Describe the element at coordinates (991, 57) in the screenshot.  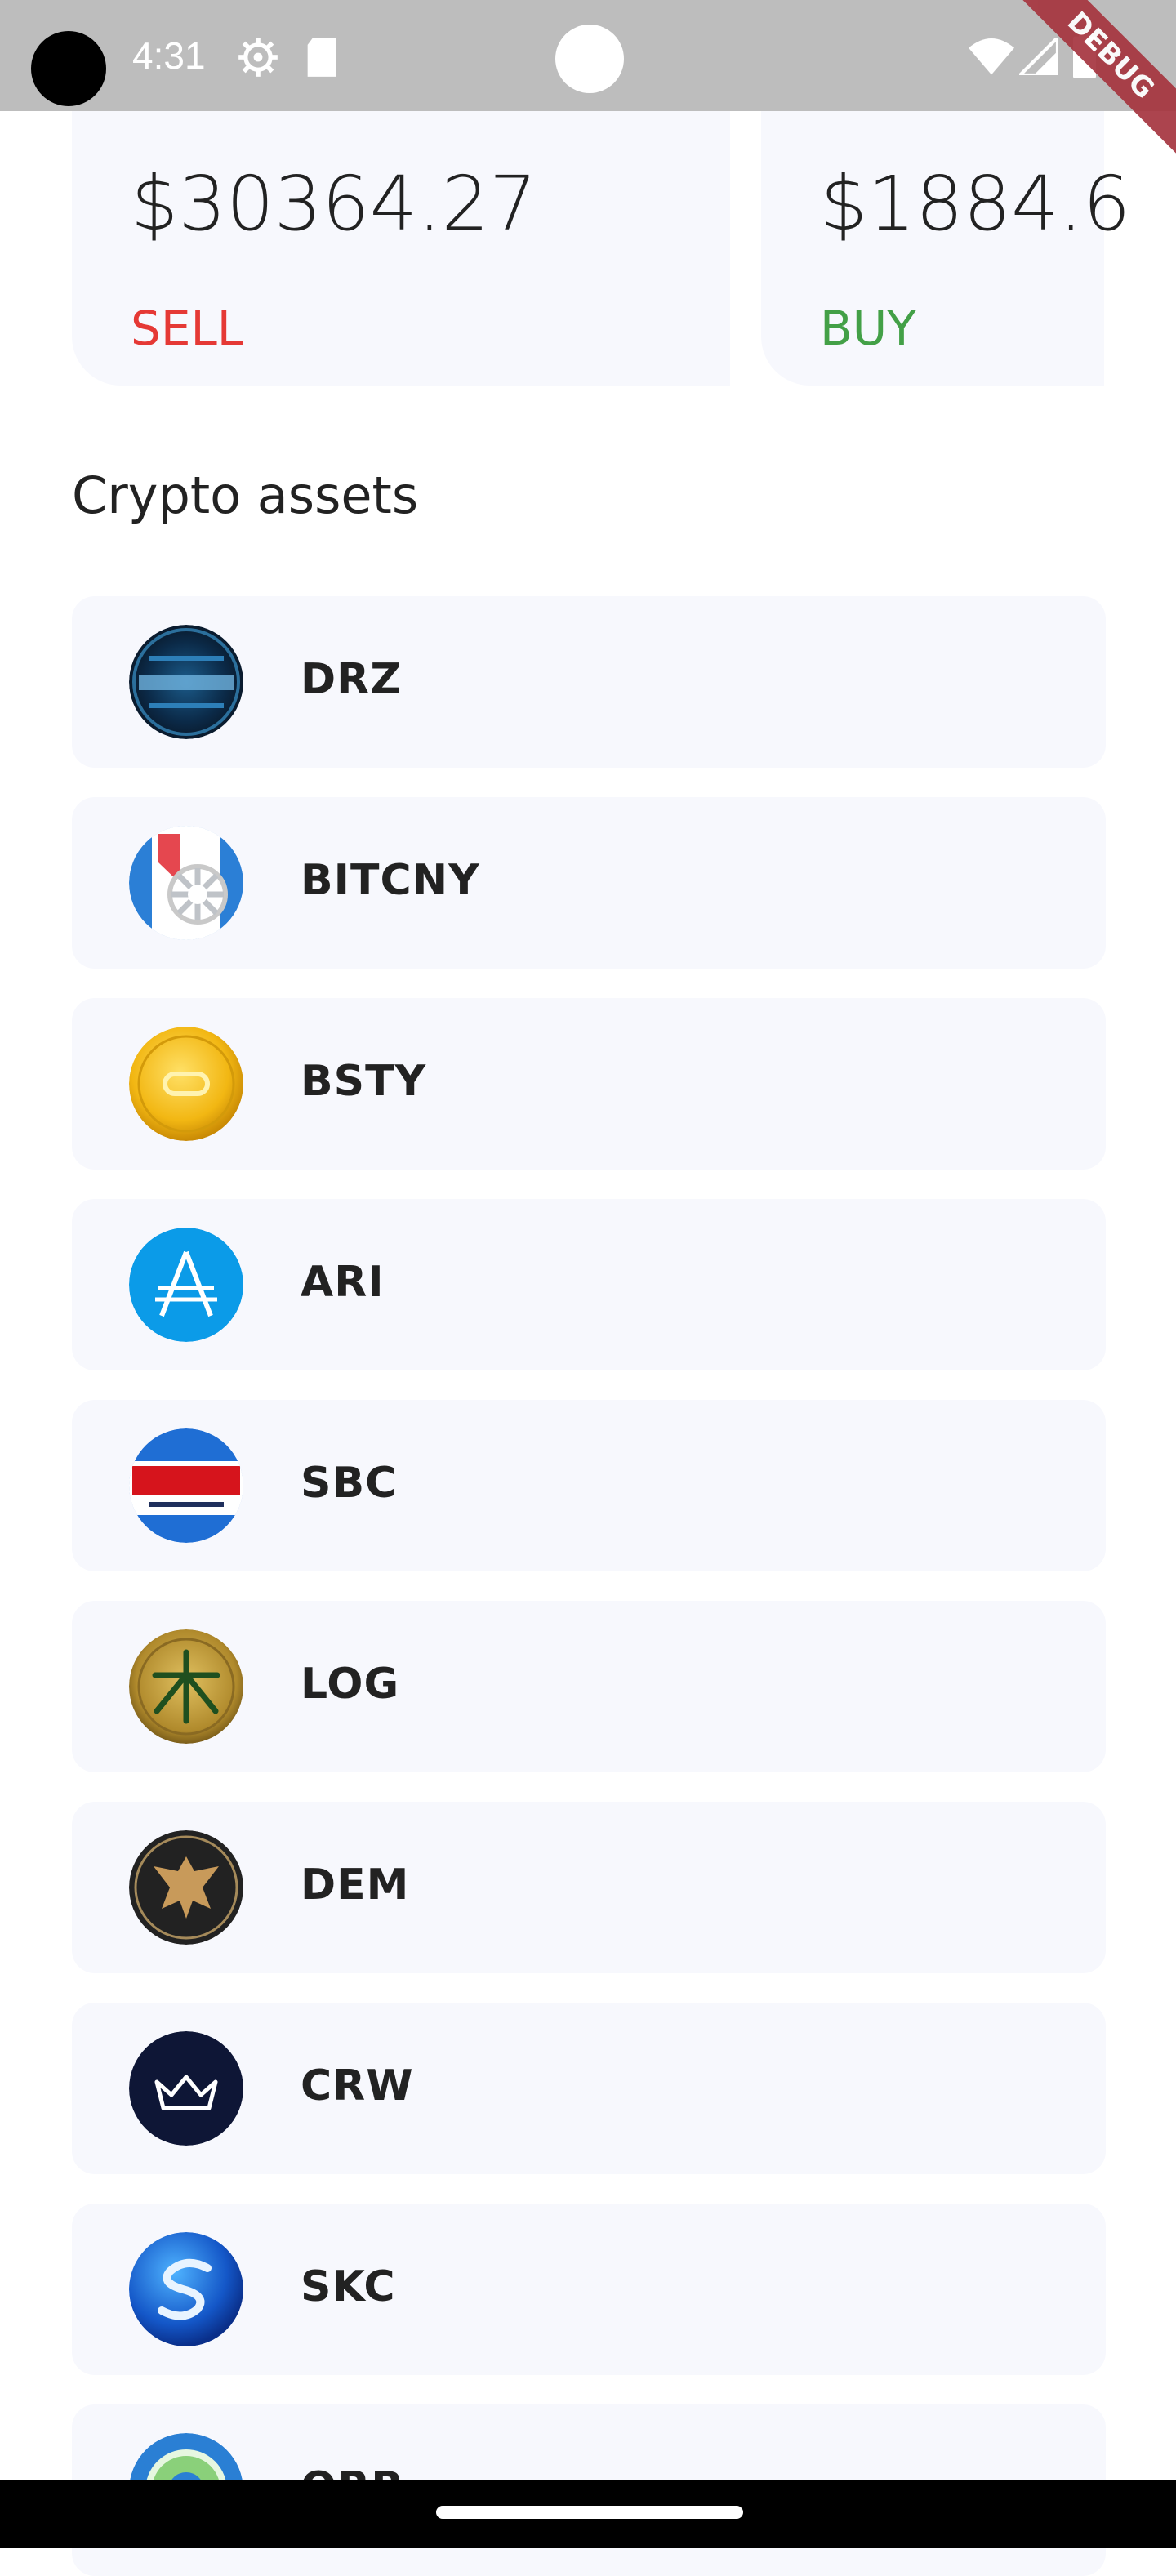
I see `wifi-icon` at that location.